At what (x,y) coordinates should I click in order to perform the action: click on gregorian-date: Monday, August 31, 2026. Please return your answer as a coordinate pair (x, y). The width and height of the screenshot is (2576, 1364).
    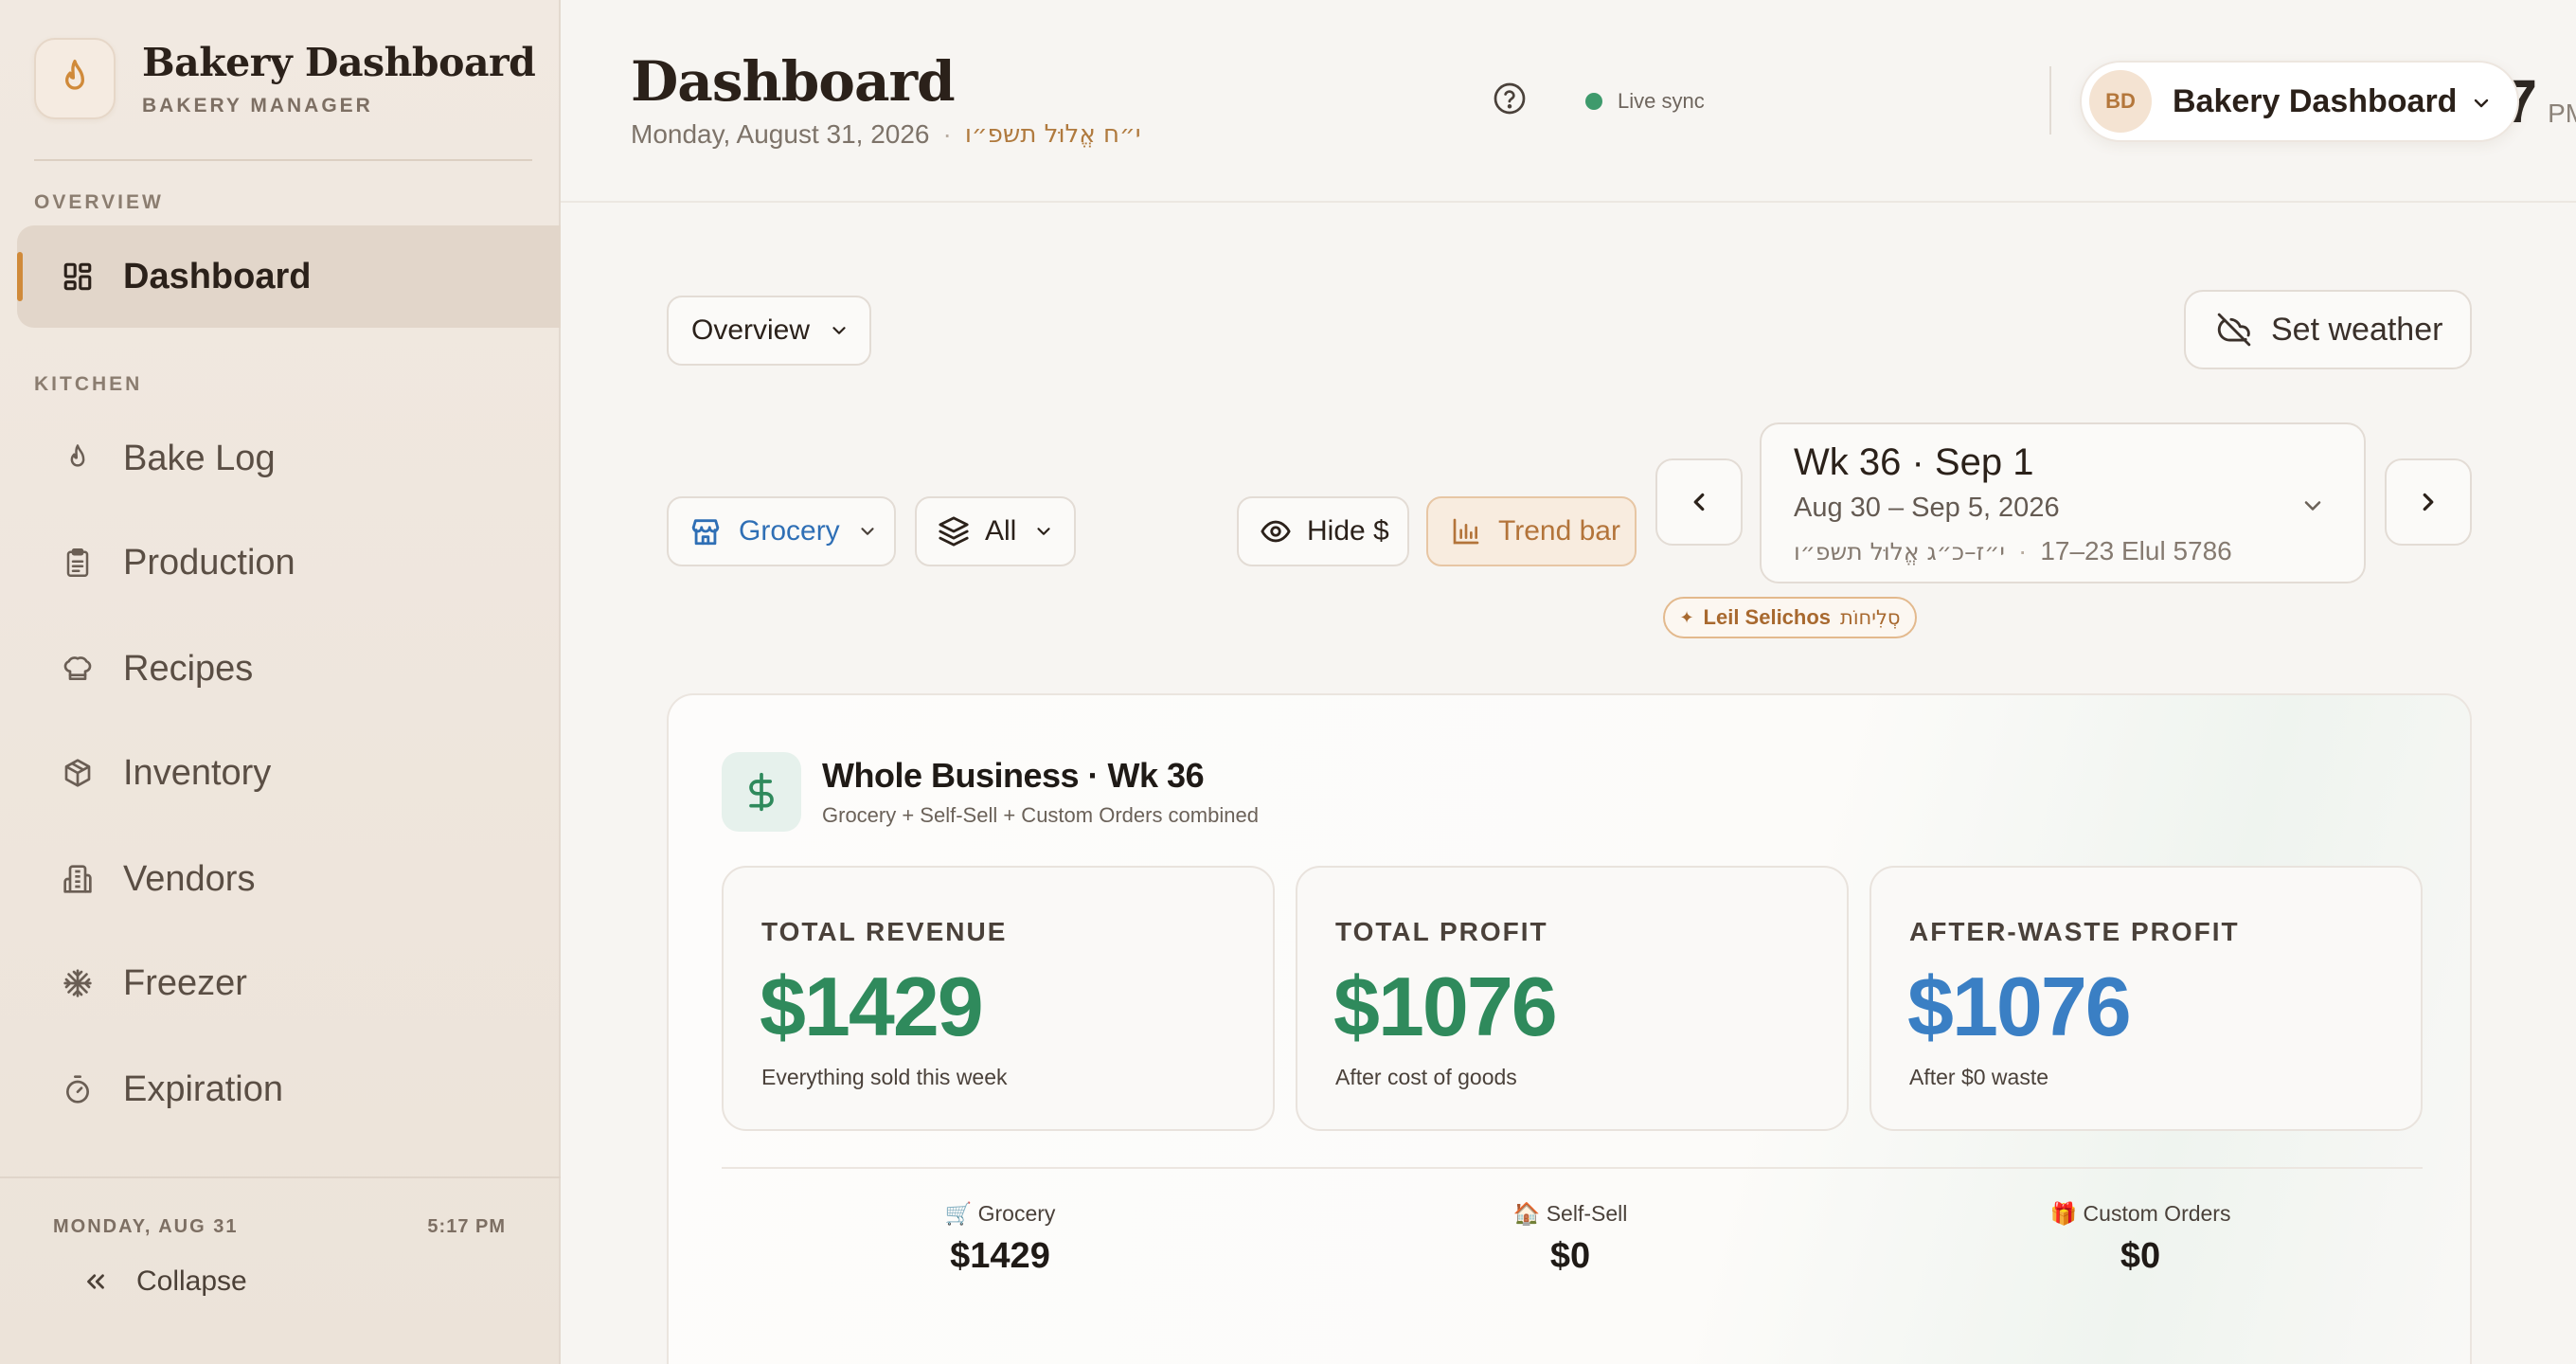
    Looking at the image, I should click on (780, 134).